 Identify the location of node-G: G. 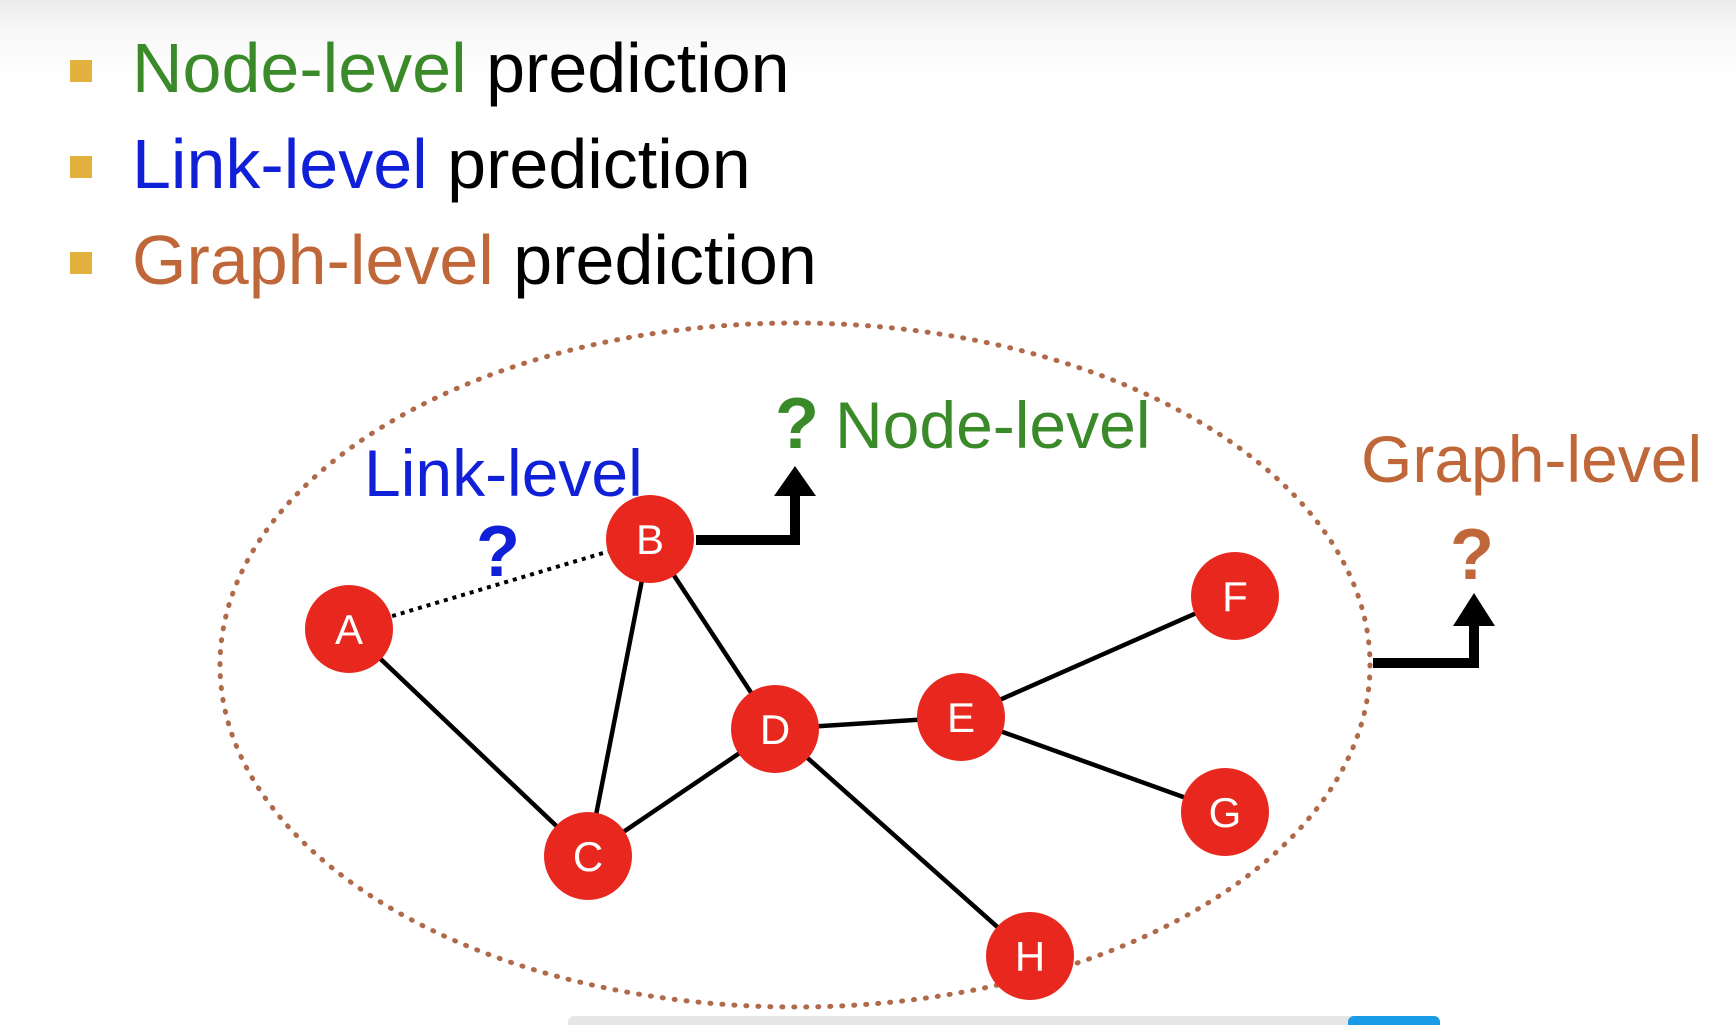
(1225, 812).